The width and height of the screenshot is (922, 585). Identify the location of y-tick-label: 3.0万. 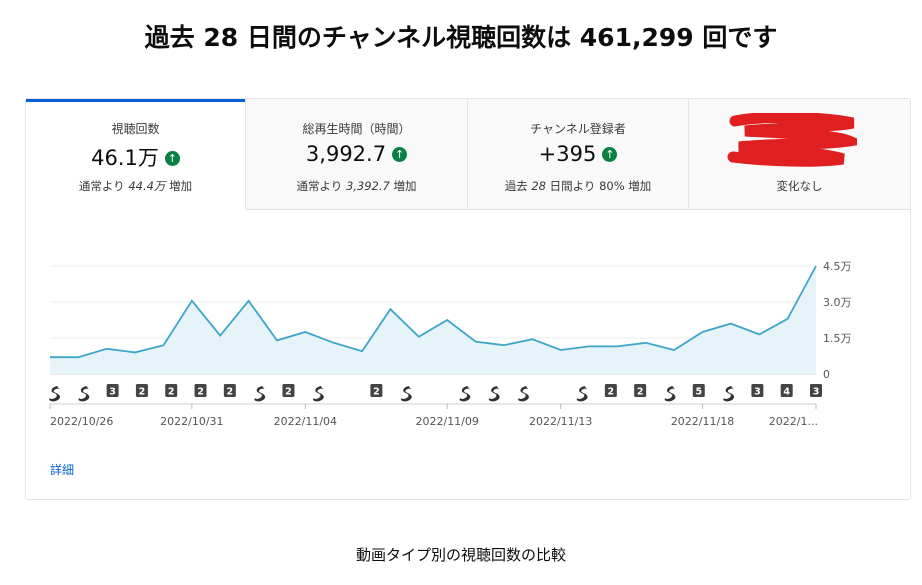
(837, 302).